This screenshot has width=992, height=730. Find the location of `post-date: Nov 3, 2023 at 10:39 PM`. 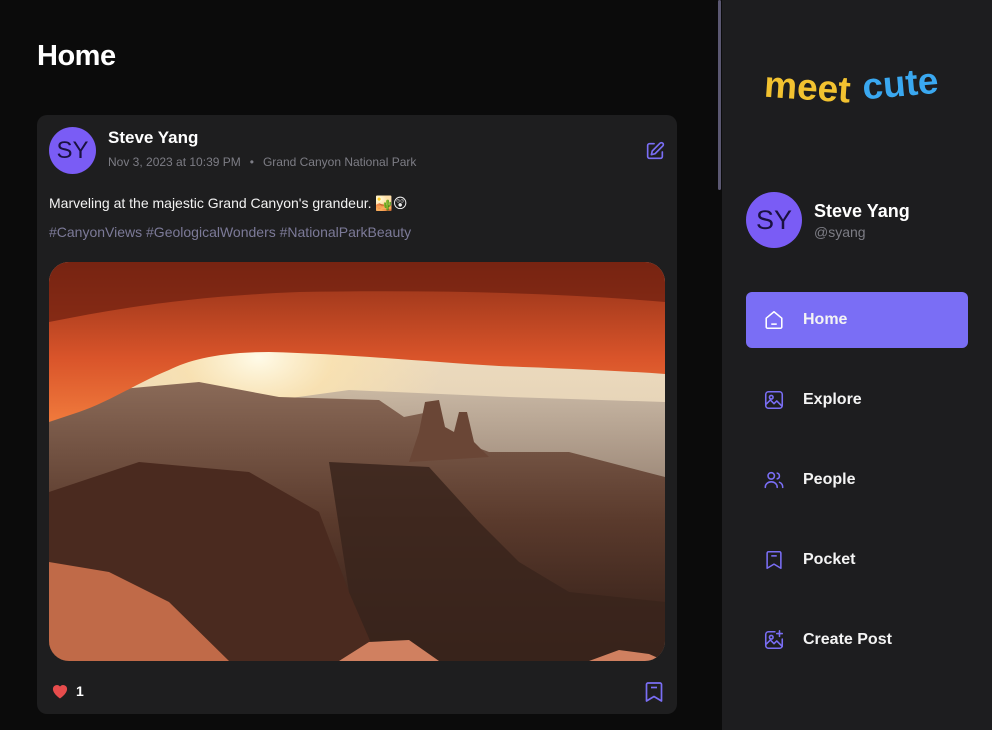

post-date: Nov 3, 2023 at 10:39 PM is located at coordinates (174, 162).